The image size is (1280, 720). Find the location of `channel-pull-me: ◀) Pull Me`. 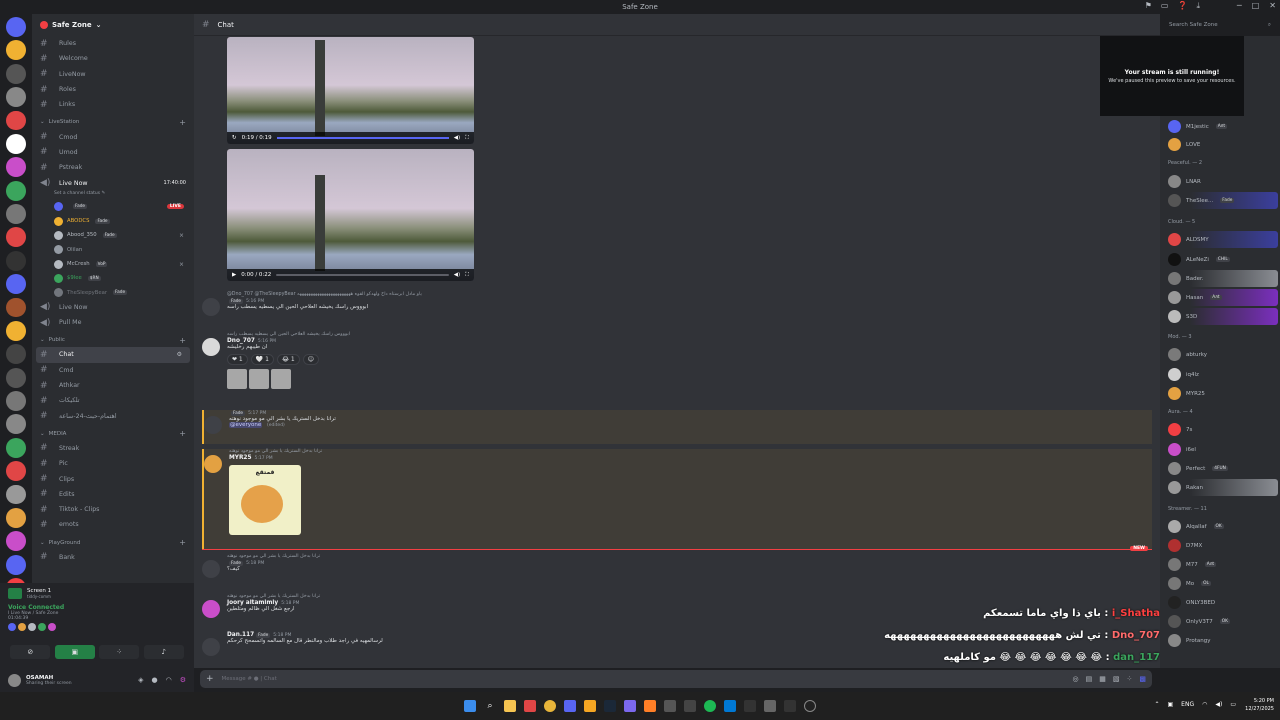

channel-pull-me: ◀) Pull Me is located at coordinates (113, 322).